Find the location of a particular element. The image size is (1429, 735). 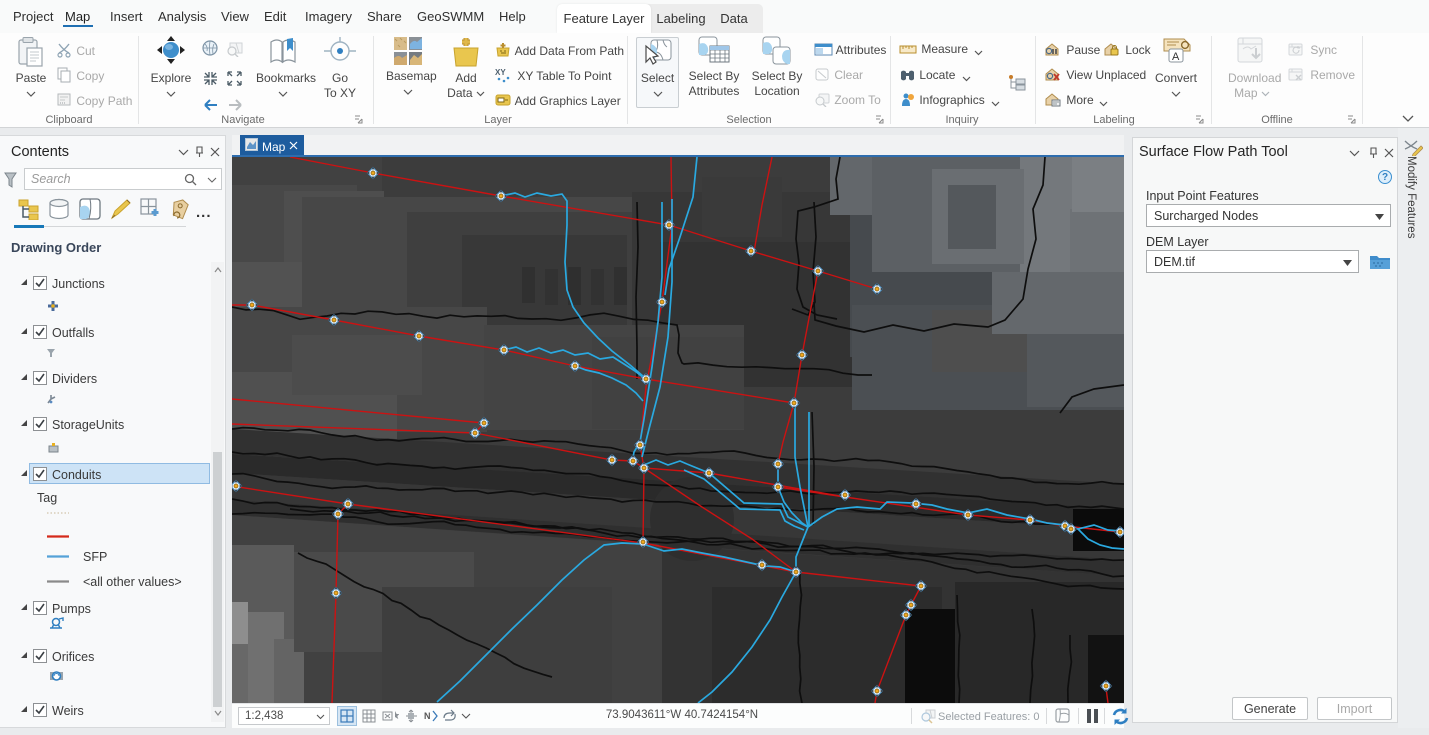

svg-text: N is located at coordinates (427, 716).